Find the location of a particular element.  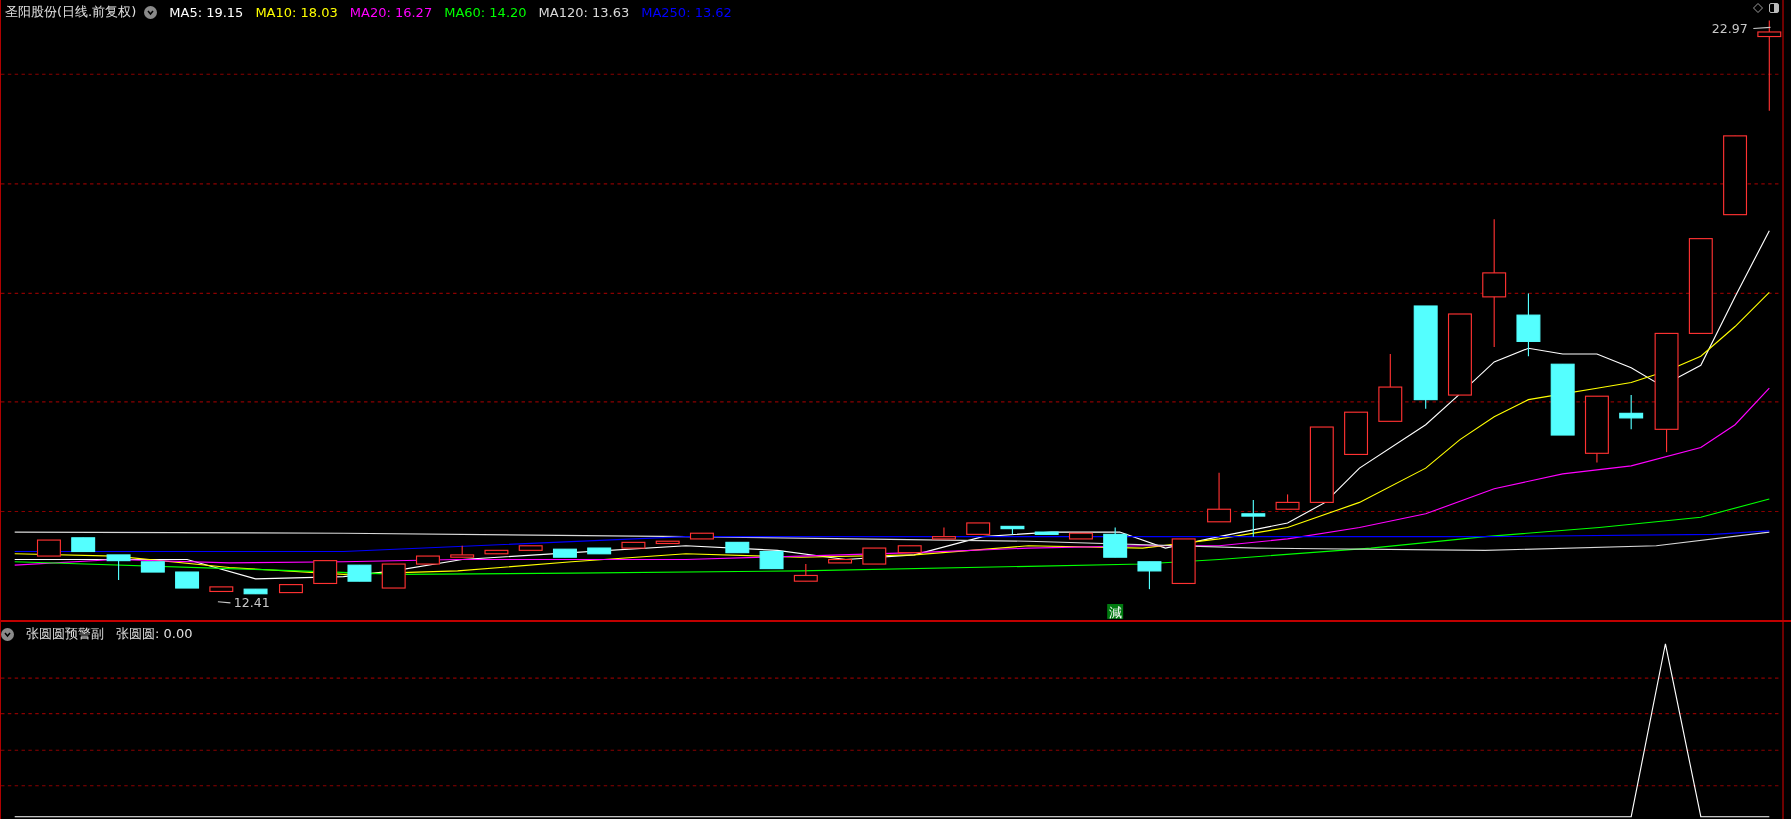

stock-title: 圣阳股份(日线.前复权) is located at coordinates (71, 12).